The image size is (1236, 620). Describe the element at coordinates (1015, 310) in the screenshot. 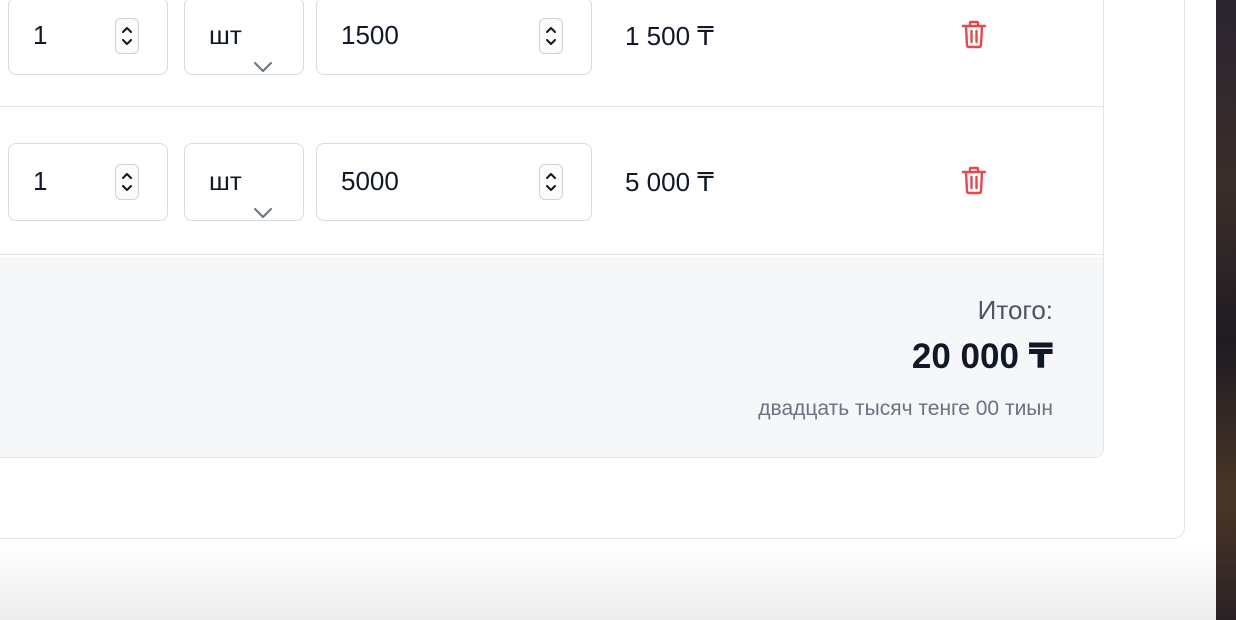

I see `total-label: Итого:` at that location.